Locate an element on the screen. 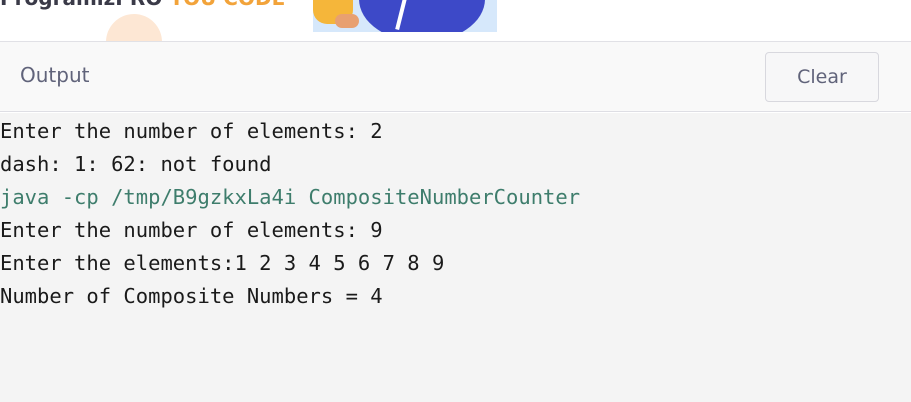 The image size is (911, 402). banner-thumb-graphic is located at coordinates (347, 21).